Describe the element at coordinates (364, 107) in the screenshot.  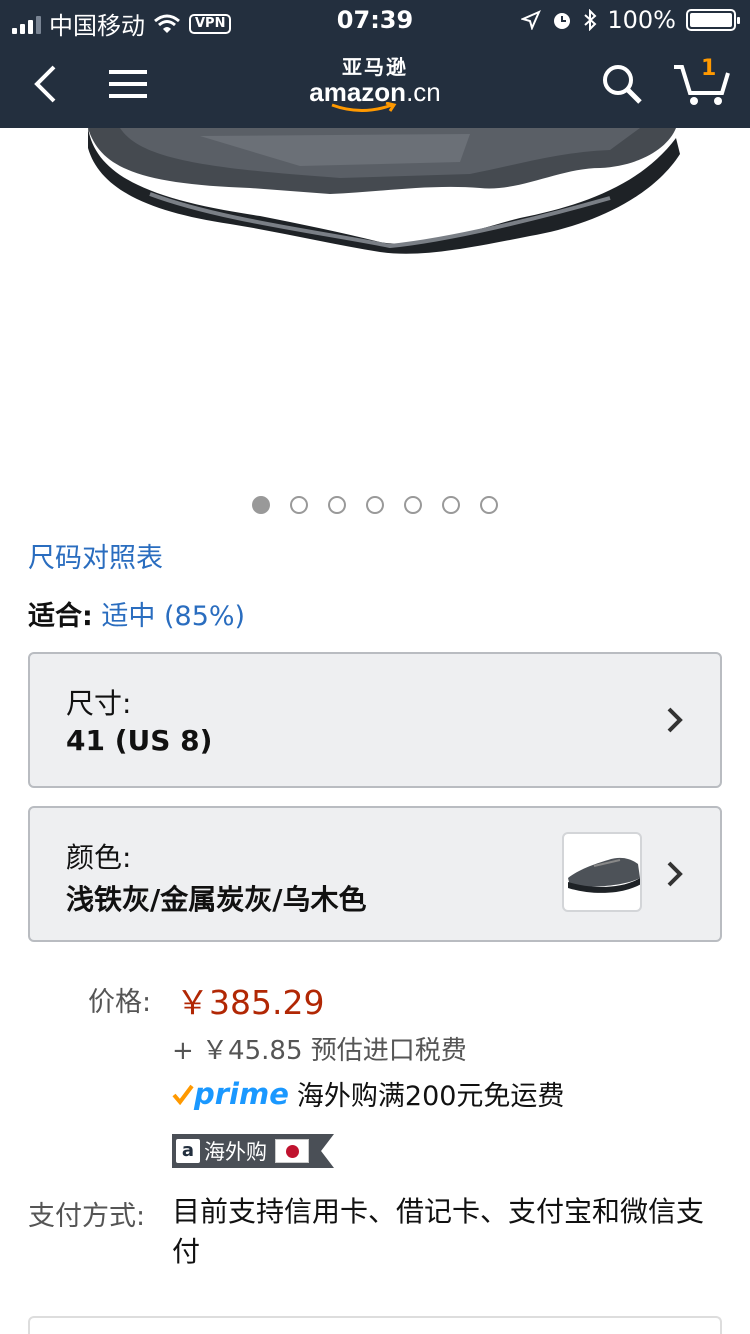
I see `smile-arrow-icon` at that location.